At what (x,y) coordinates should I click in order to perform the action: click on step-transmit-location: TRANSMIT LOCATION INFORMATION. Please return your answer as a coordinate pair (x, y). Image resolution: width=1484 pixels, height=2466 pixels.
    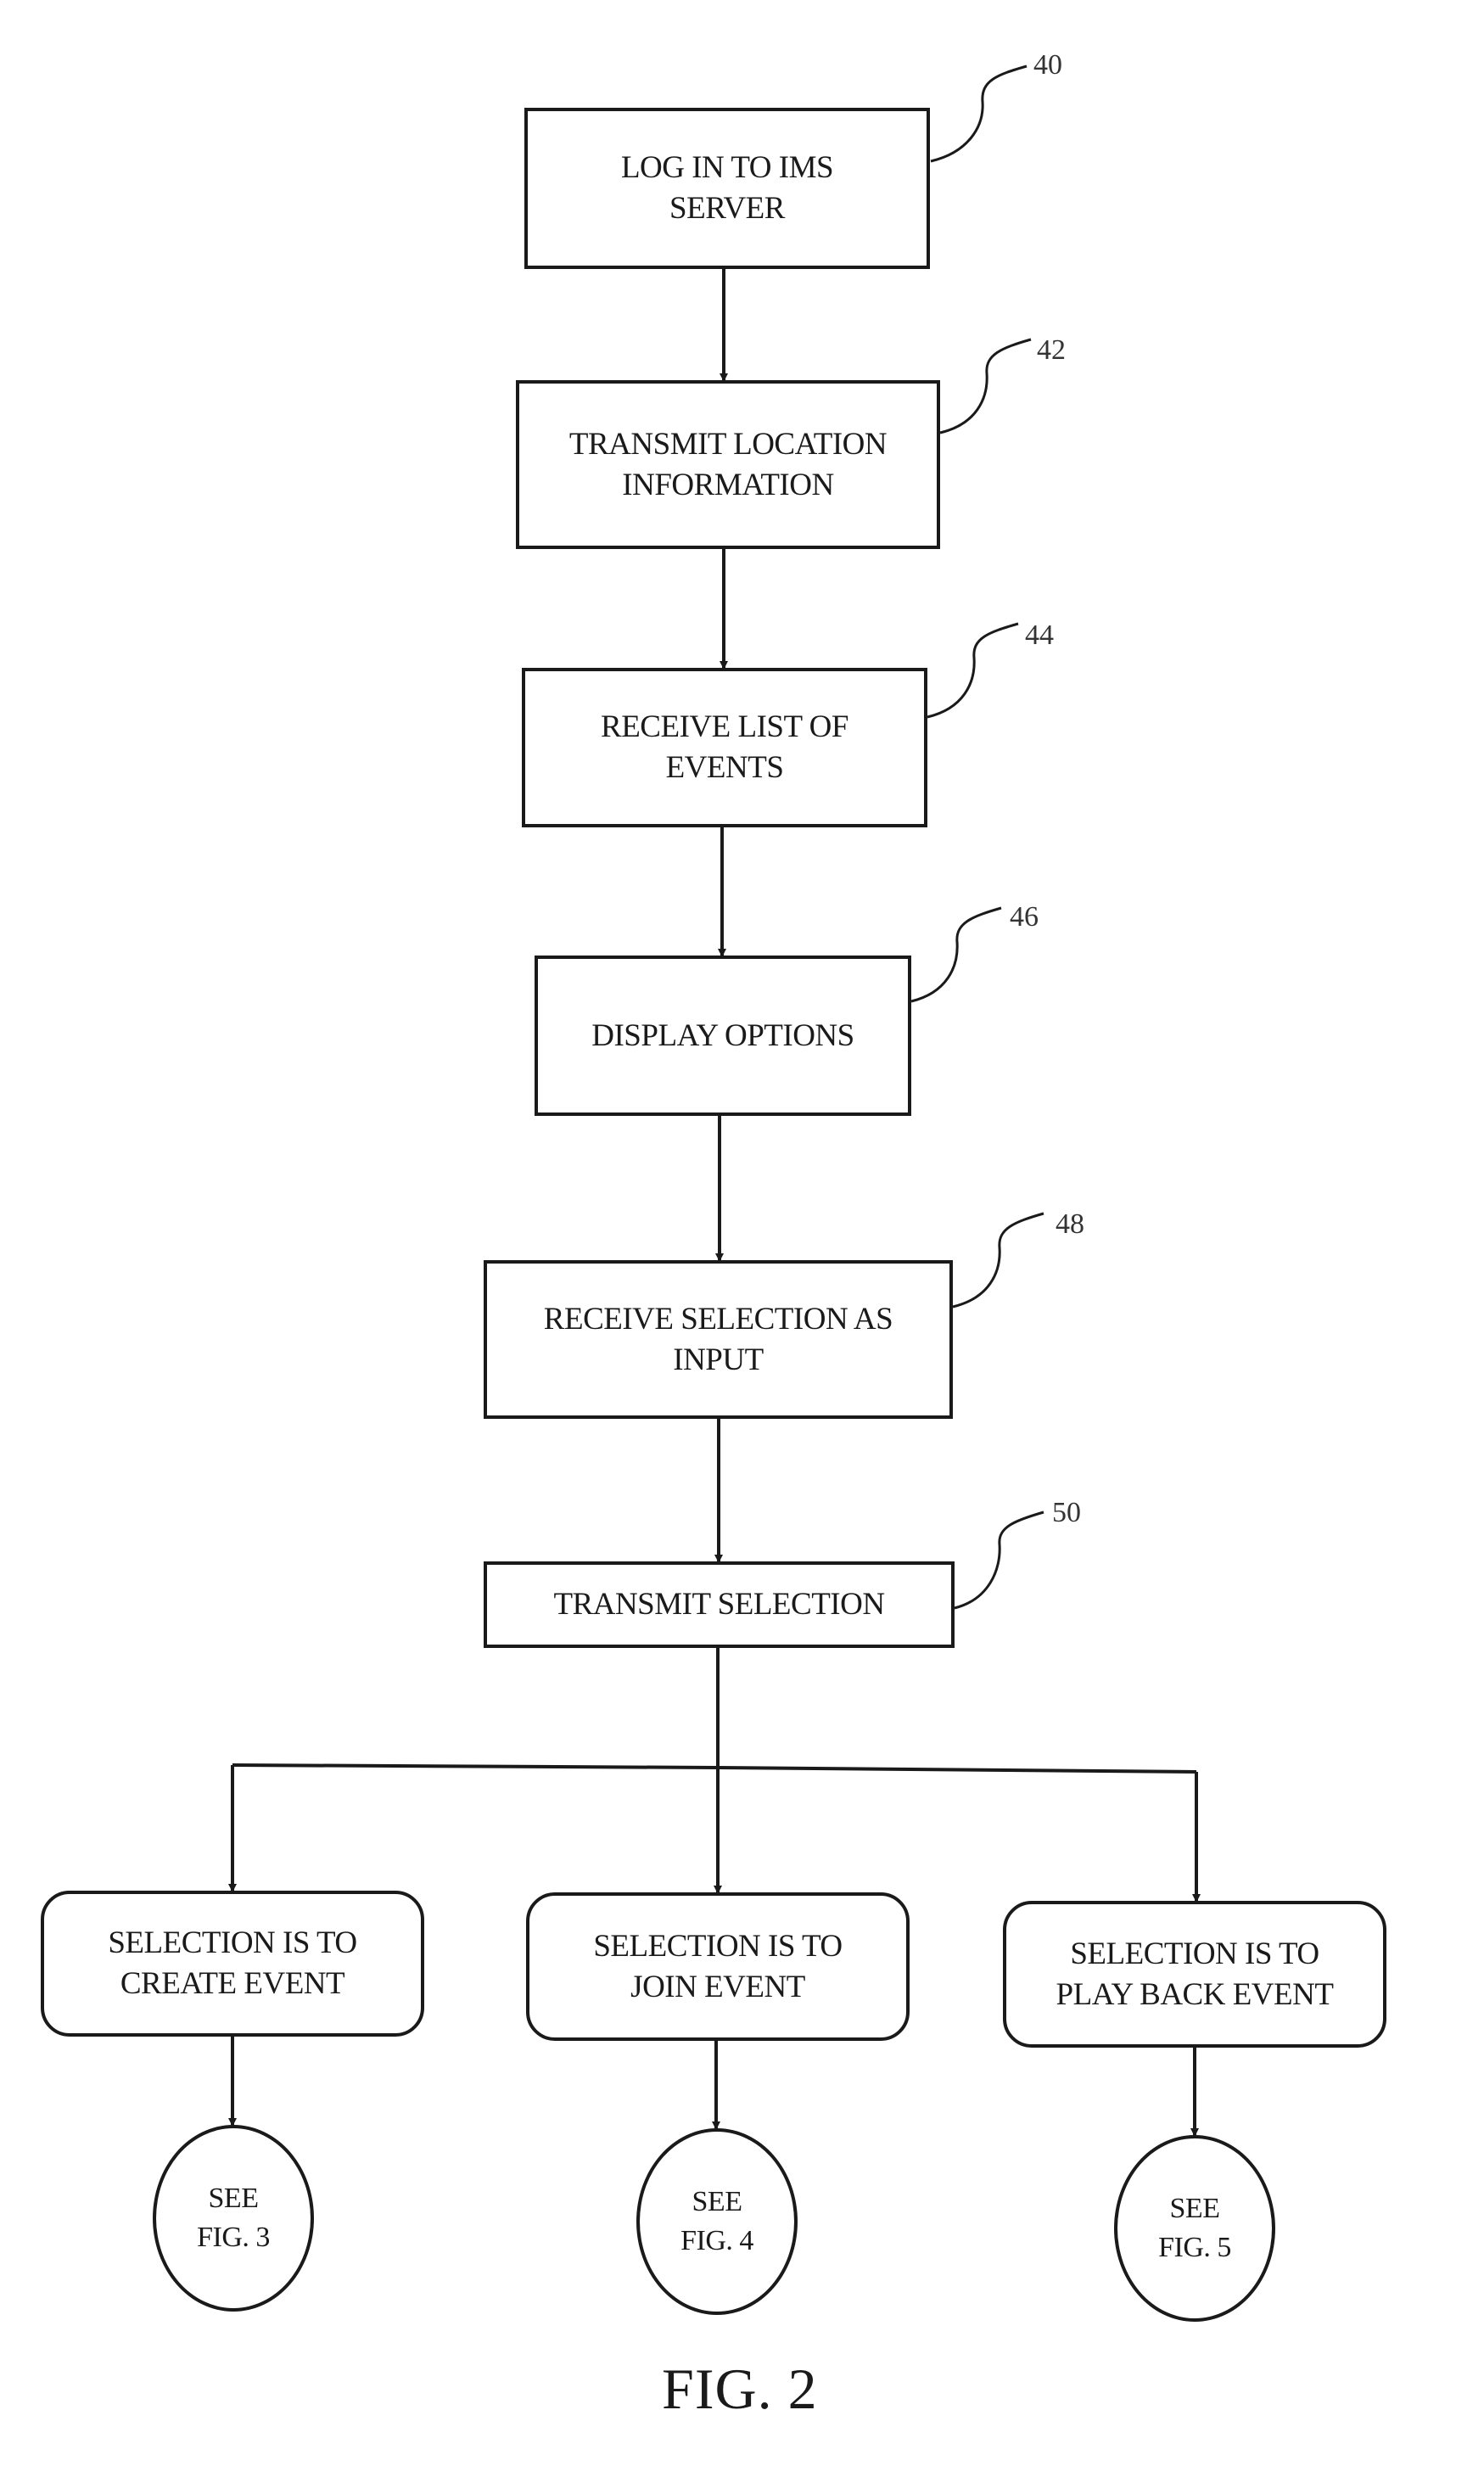
    Looking at the image, I should click on (728, 464).